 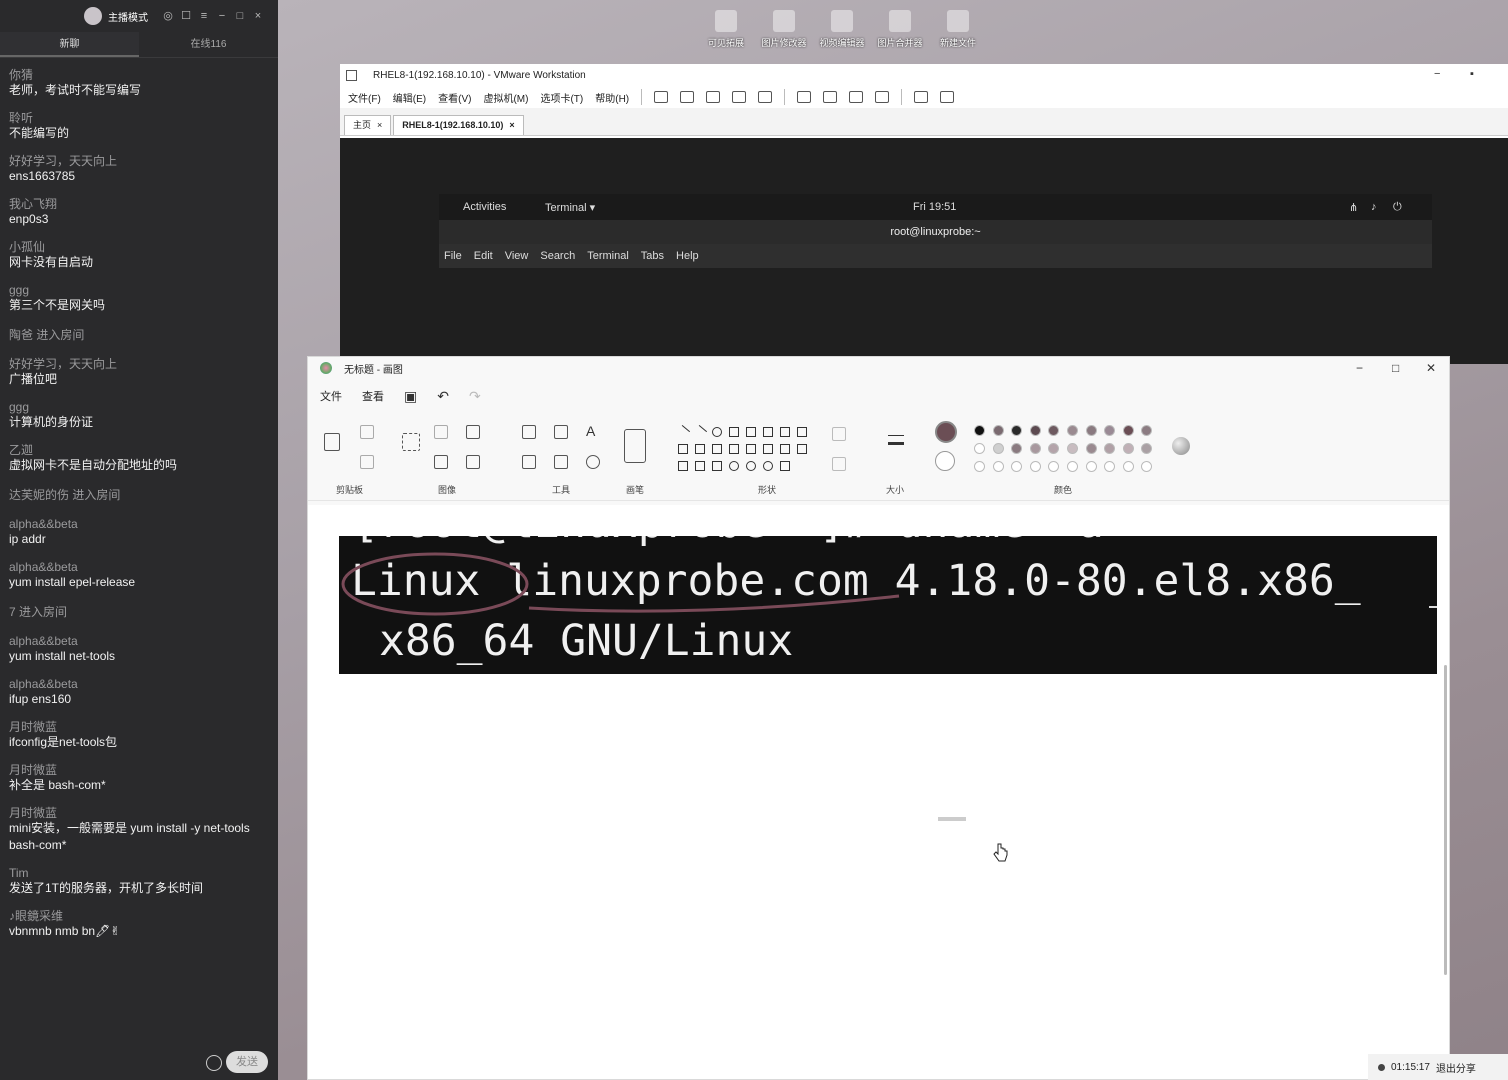 I want to click on menu-vm: 虚拟机(M), so click(x=505, y=97).